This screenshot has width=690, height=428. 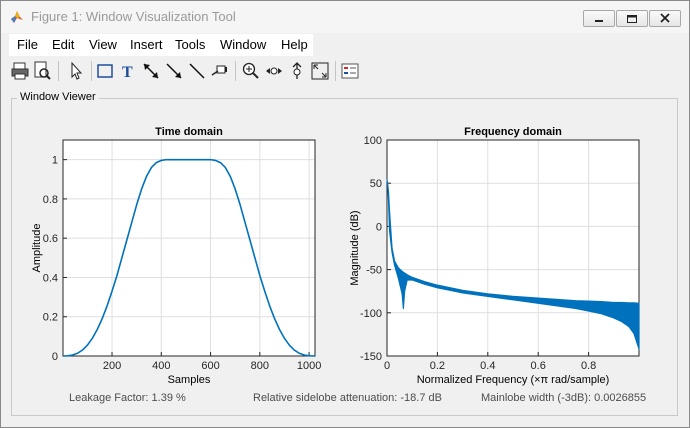 What do you see at coordinates (50, 318) in the screenshot?
I see `y-tick-label: 0.2` at bounding box center [50, 318].